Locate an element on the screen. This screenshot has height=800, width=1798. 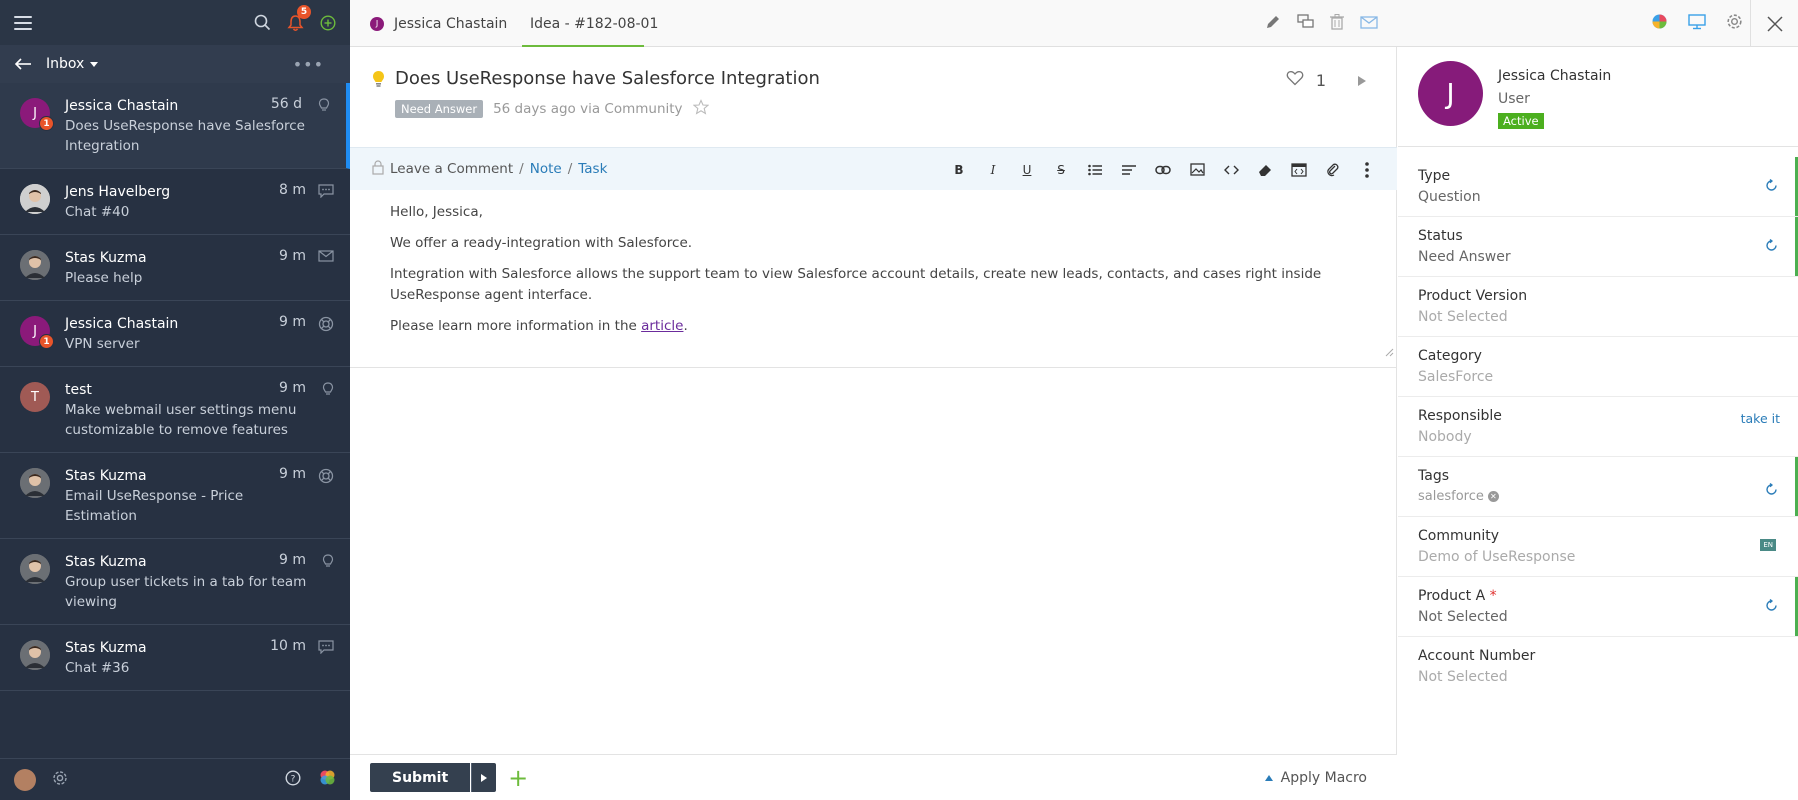
profile-name: Jessica Chastain is located at coordinates (1554, 76).